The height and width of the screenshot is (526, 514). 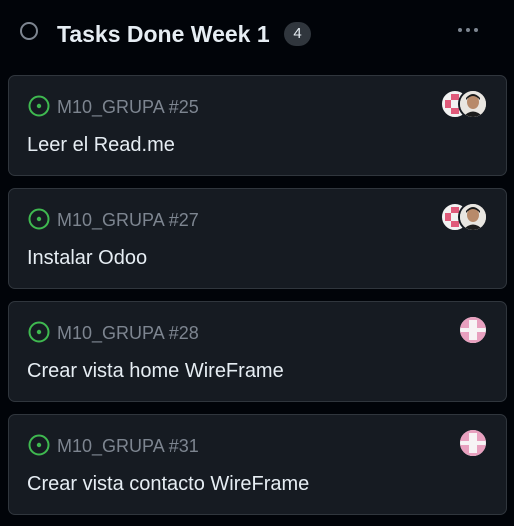 I want to click on column-menu-button, so click(x=468, y=30).